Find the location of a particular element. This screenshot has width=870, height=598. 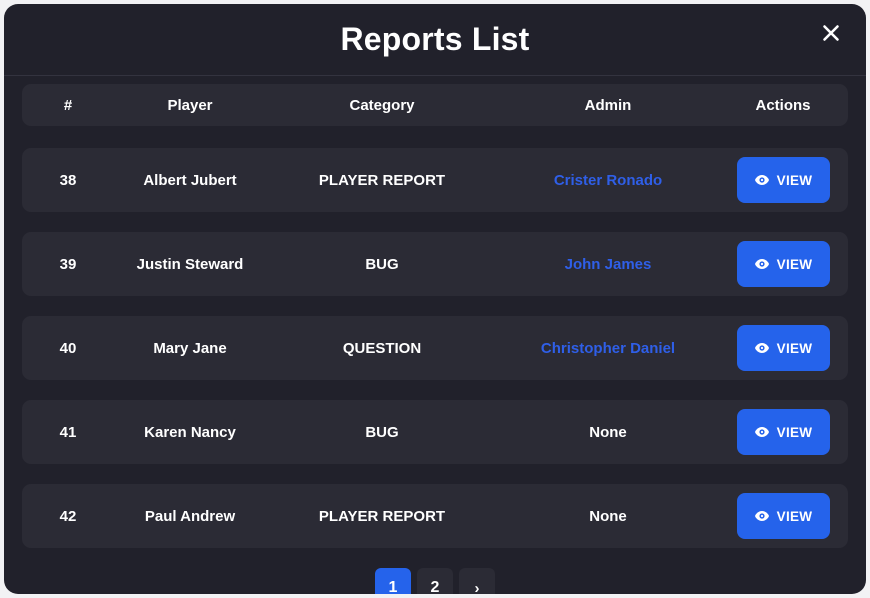

pagination: 1 2 › is located at coordinates (435, 581).